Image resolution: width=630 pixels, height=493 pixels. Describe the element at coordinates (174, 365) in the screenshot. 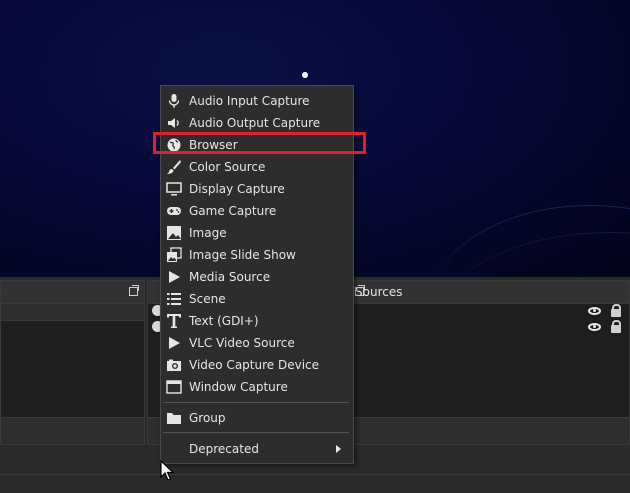

I see `camera-icon` at that location.